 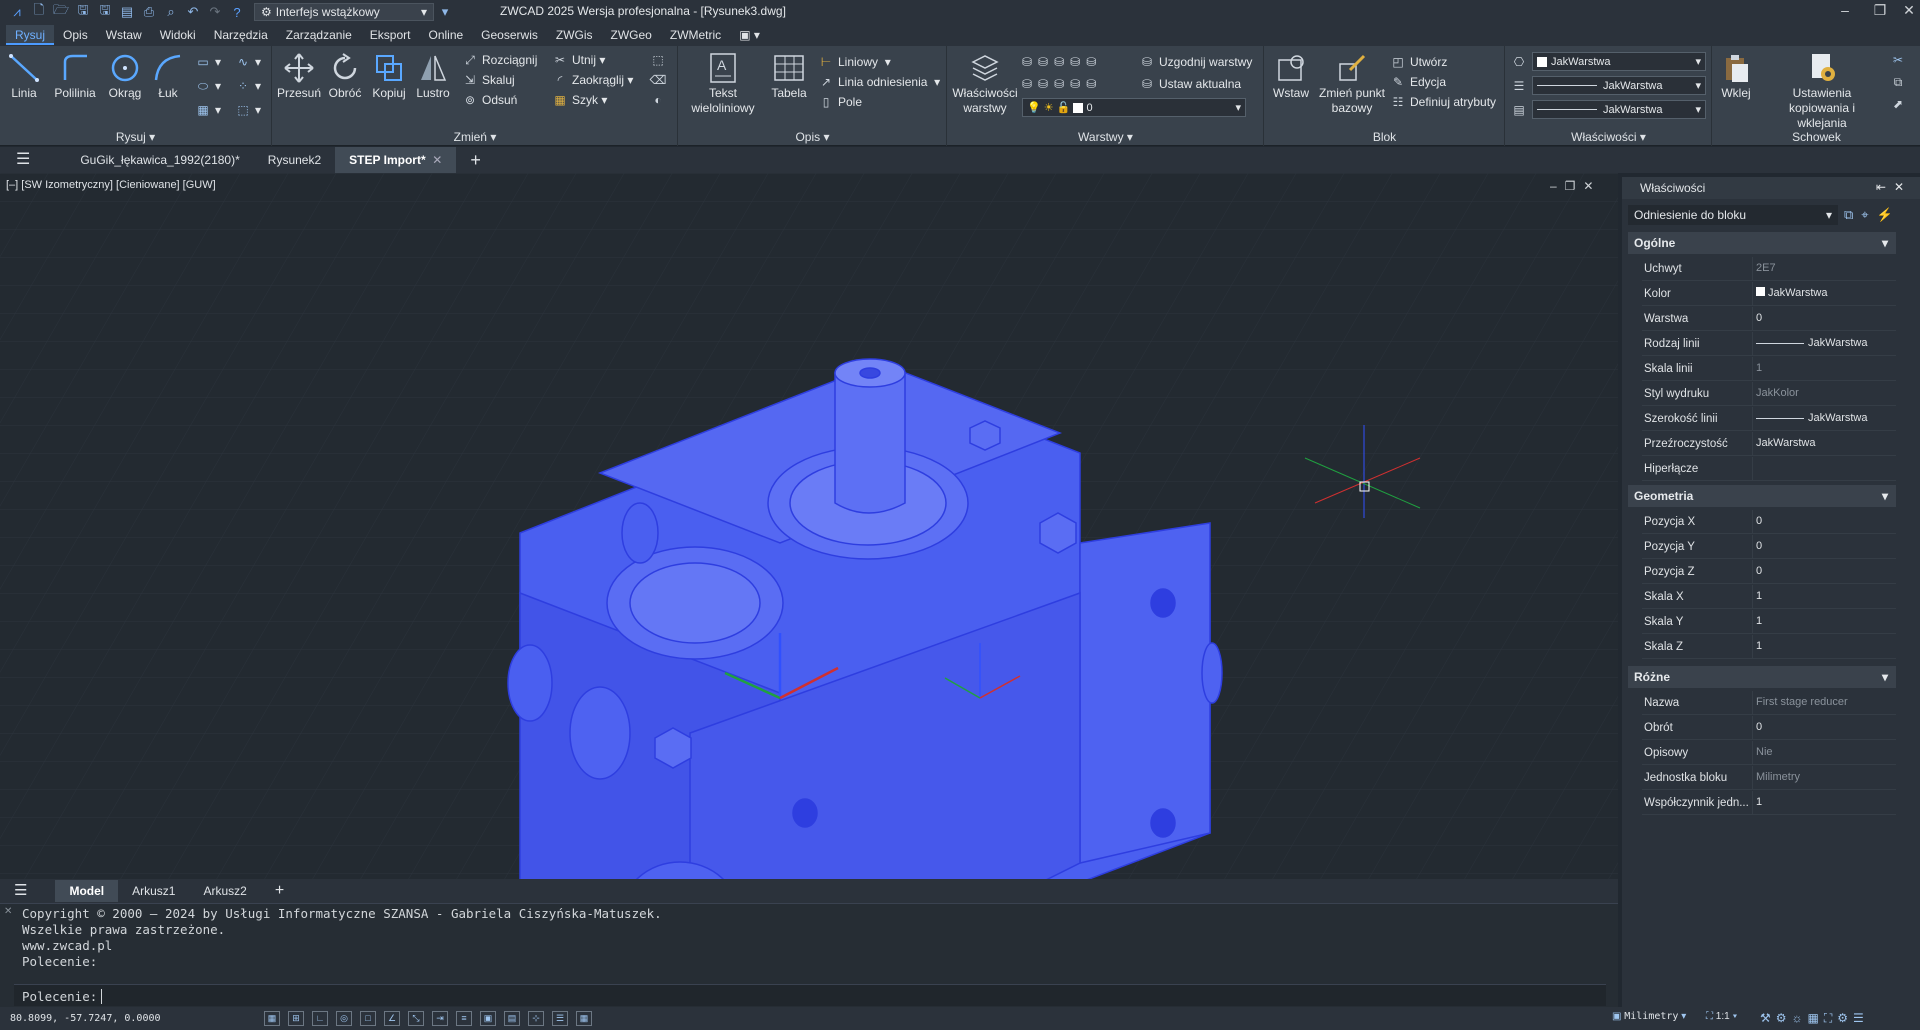 What do you see at coordinates (61, 11) in the screenshot?
I see `open-folder-icon: 🗁` at bounding box center [61, 11].